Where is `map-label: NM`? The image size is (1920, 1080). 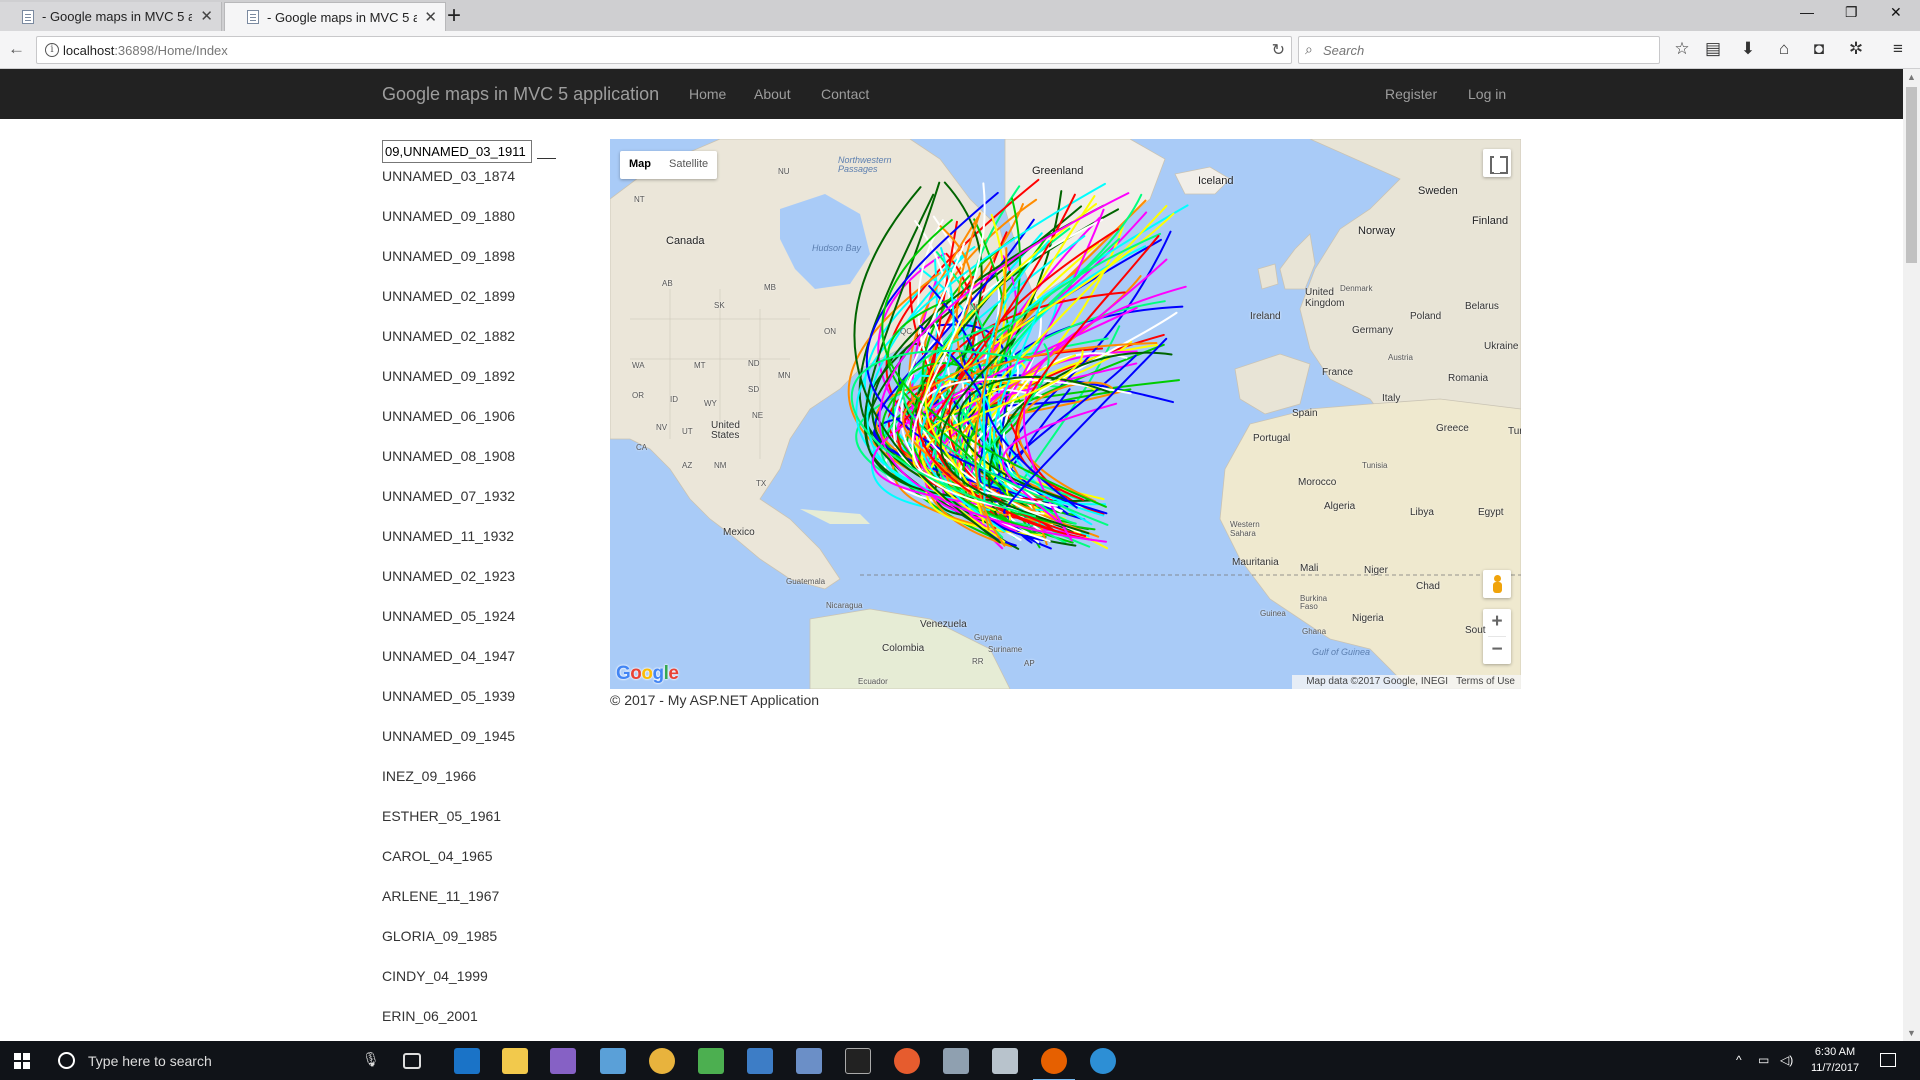 map-label: NM is located at coordinates (720, 465).